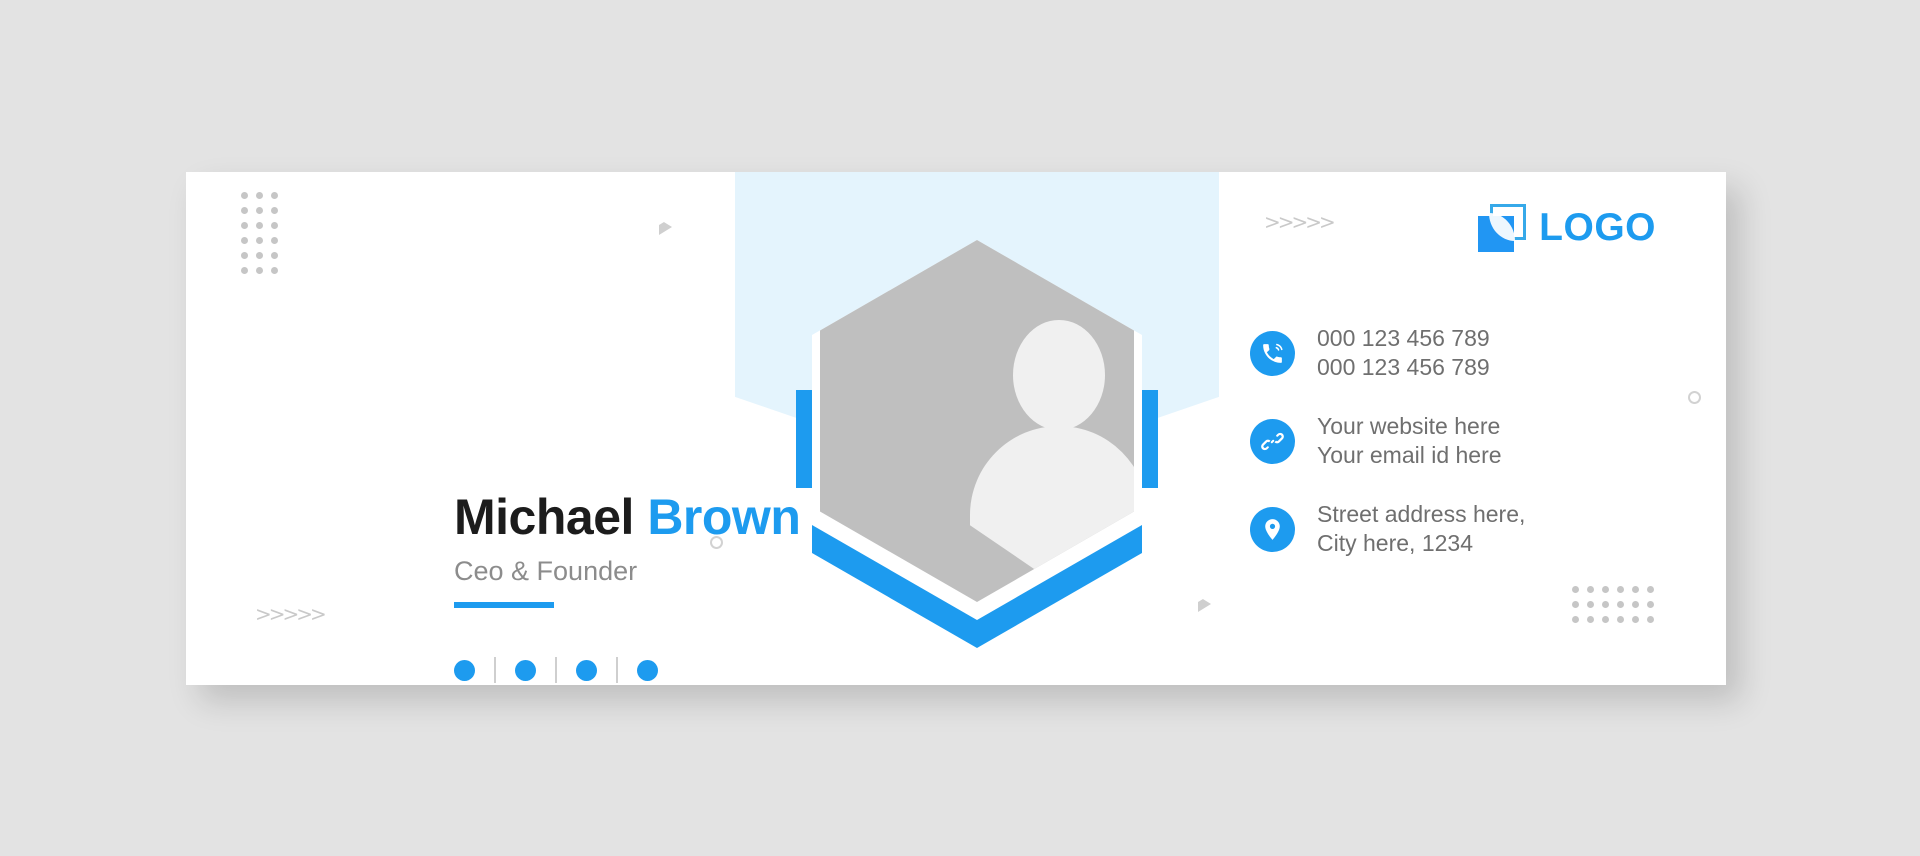 Image resolution: width=1920 pixels, height=856 pixels. What do you see at coordinates (1694, 397) in the screenshot?
I see `circle-outline-icon-right` at bounding box center [1694, 397].